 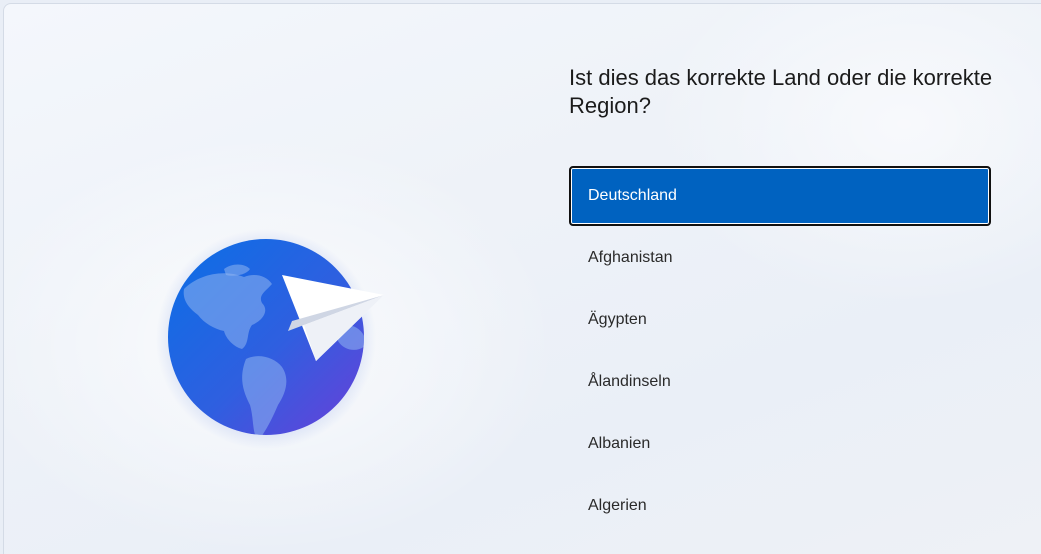 I want to click on globe-with-paper-plane-icon, so click(x=274, y=339).